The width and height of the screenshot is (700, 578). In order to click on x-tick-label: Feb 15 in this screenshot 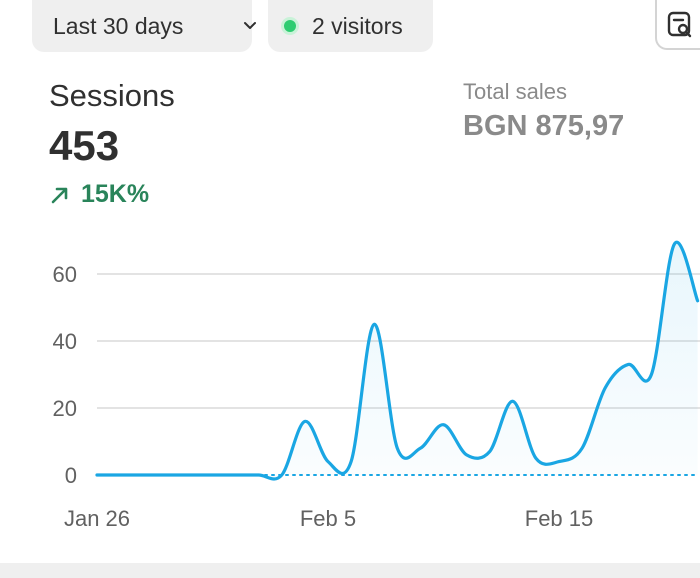, I will do `click(559, 518)`.